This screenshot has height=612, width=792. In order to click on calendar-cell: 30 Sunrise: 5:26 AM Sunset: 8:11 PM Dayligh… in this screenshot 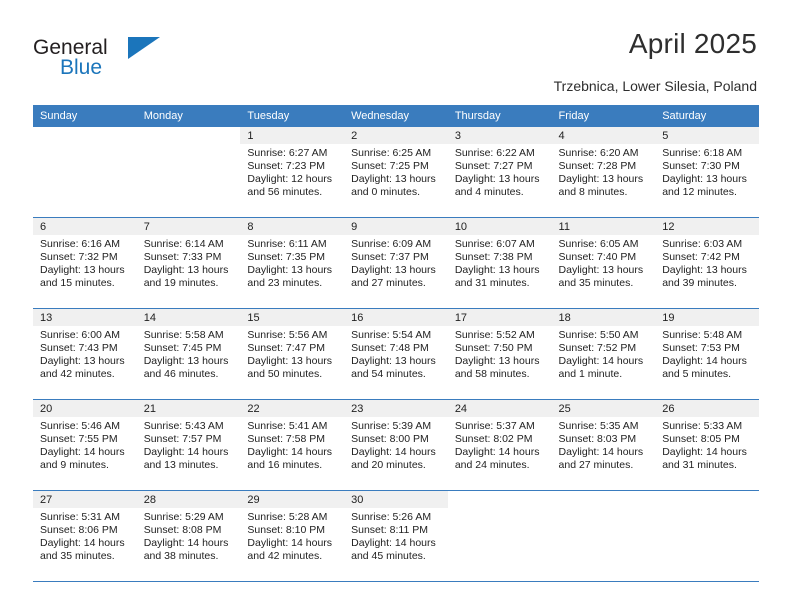, I will do `click(396, 536)`.